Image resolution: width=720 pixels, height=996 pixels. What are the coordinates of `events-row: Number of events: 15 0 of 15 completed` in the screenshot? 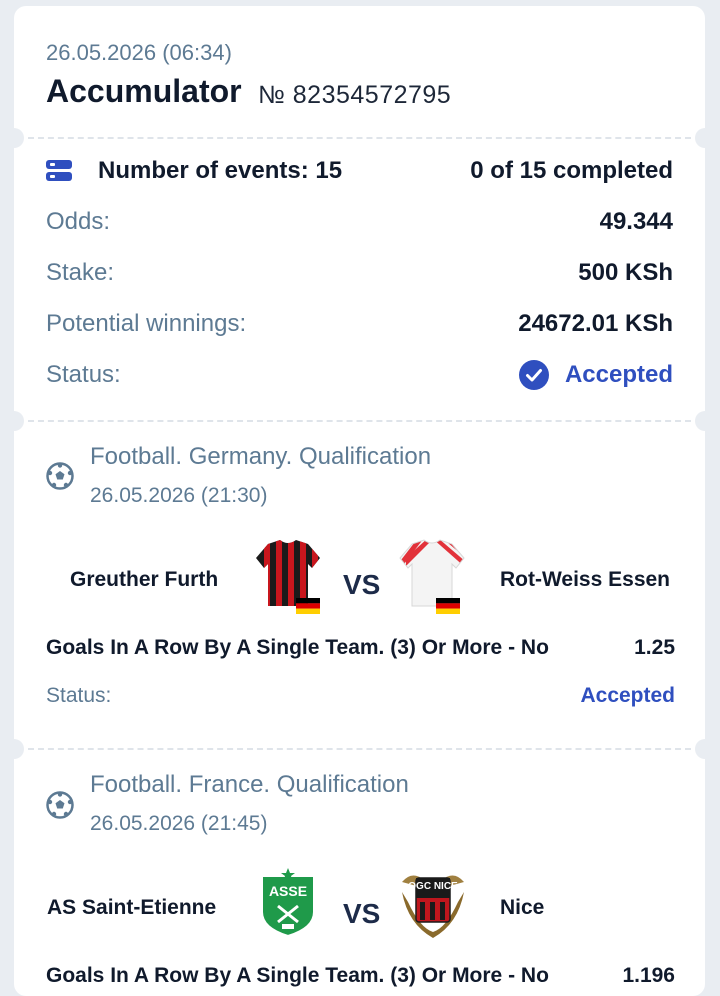 It's located at (359, 171).